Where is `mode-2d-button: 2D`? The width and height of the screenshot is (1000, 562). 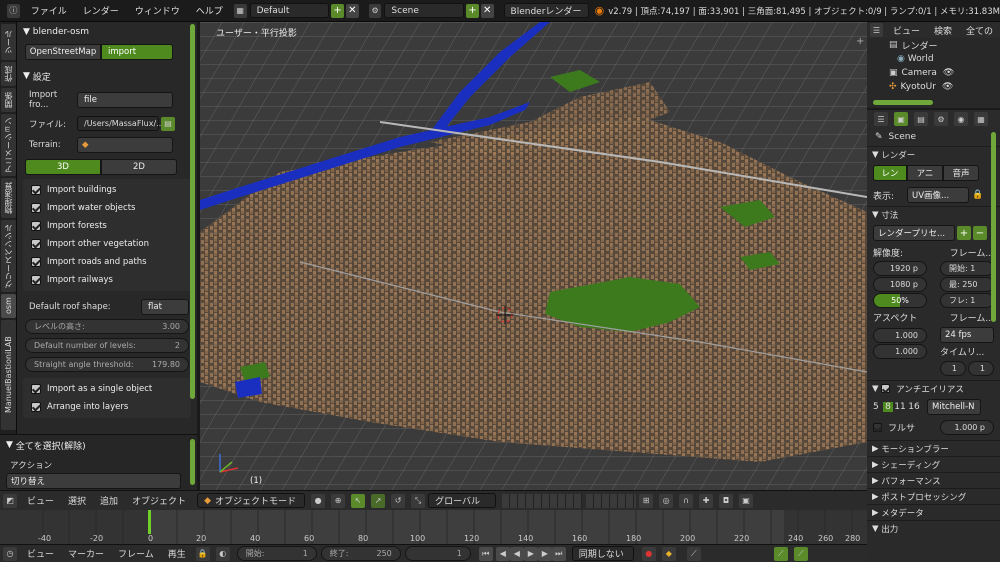
mode-2d-button: 2D is located at coordinates (139, 167).